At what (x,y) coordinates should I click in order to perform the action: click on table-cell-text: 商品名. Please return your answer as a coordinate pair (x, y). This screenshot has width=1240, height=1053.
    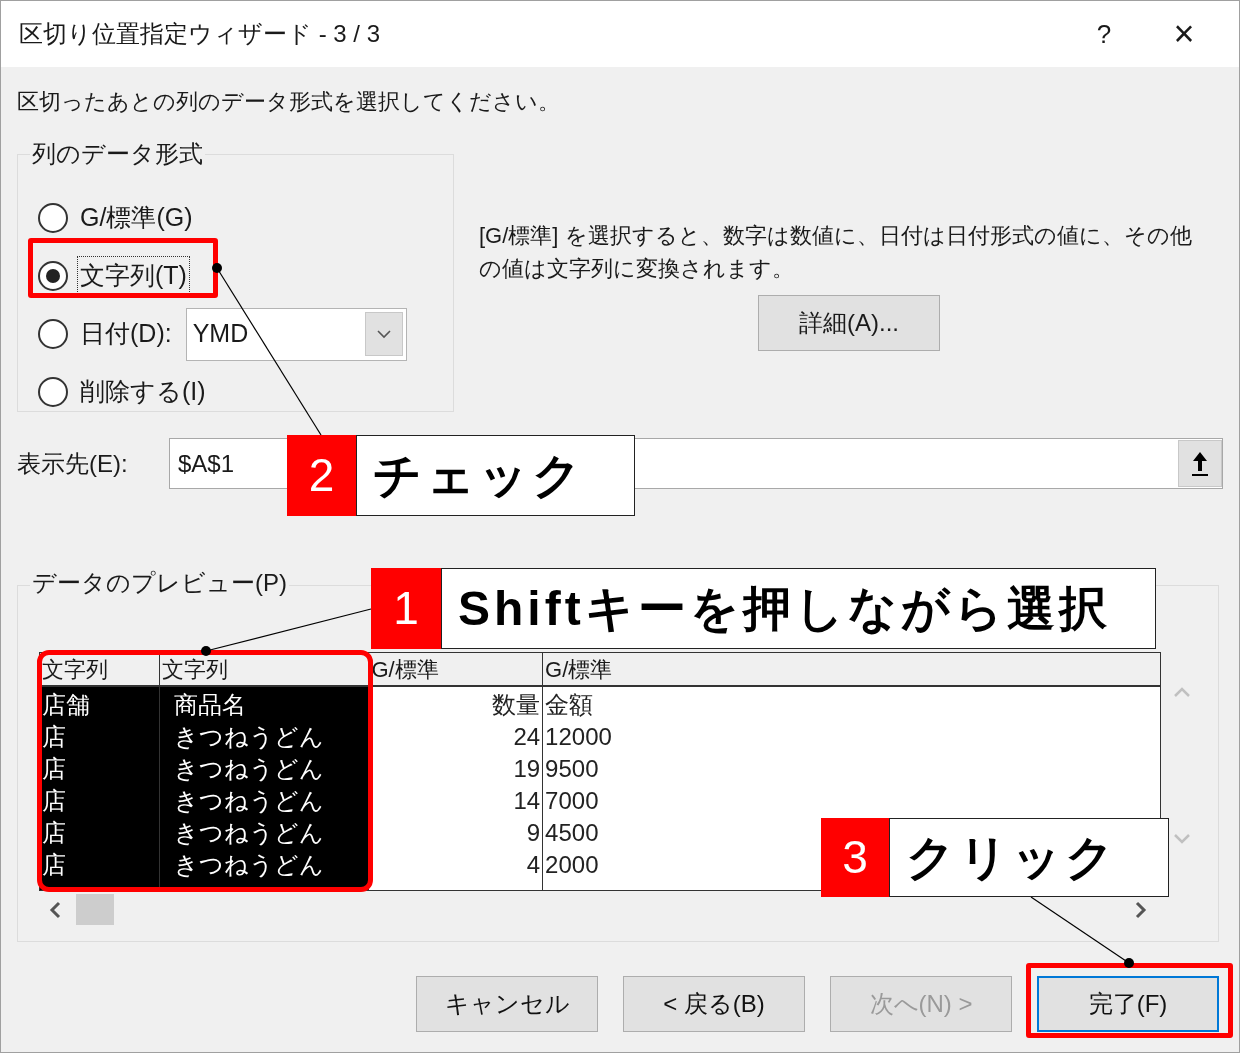
    Looking at the image, I should click on (209, 705).